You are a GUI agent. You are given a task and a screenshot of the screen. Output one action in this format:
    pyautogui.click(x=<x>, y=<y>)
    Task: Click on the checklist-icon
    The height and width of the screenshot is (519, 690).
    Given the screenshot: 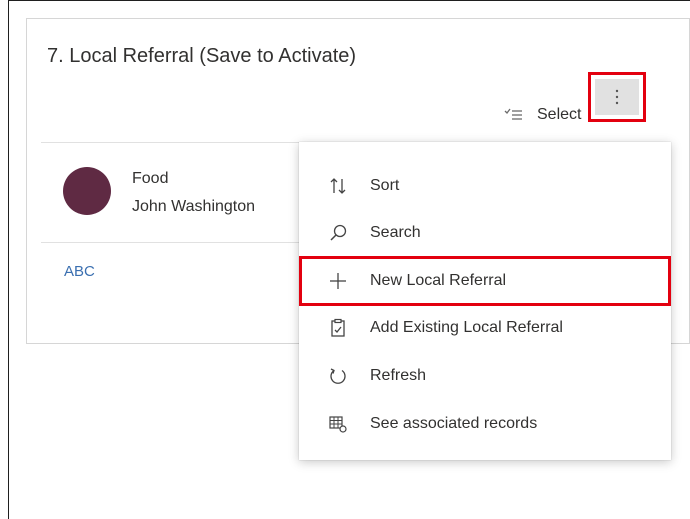 What is the action you would take?
    pyautogui.click(x=513, y=114)
    